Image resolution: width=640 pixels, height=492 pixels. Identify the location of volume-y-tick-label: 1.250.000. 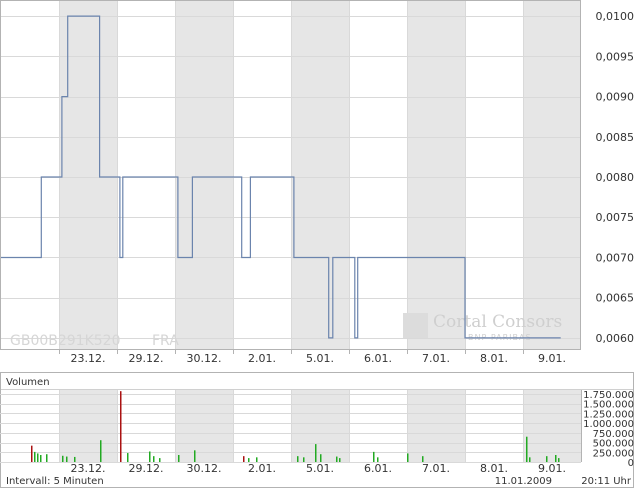
(608, 414).